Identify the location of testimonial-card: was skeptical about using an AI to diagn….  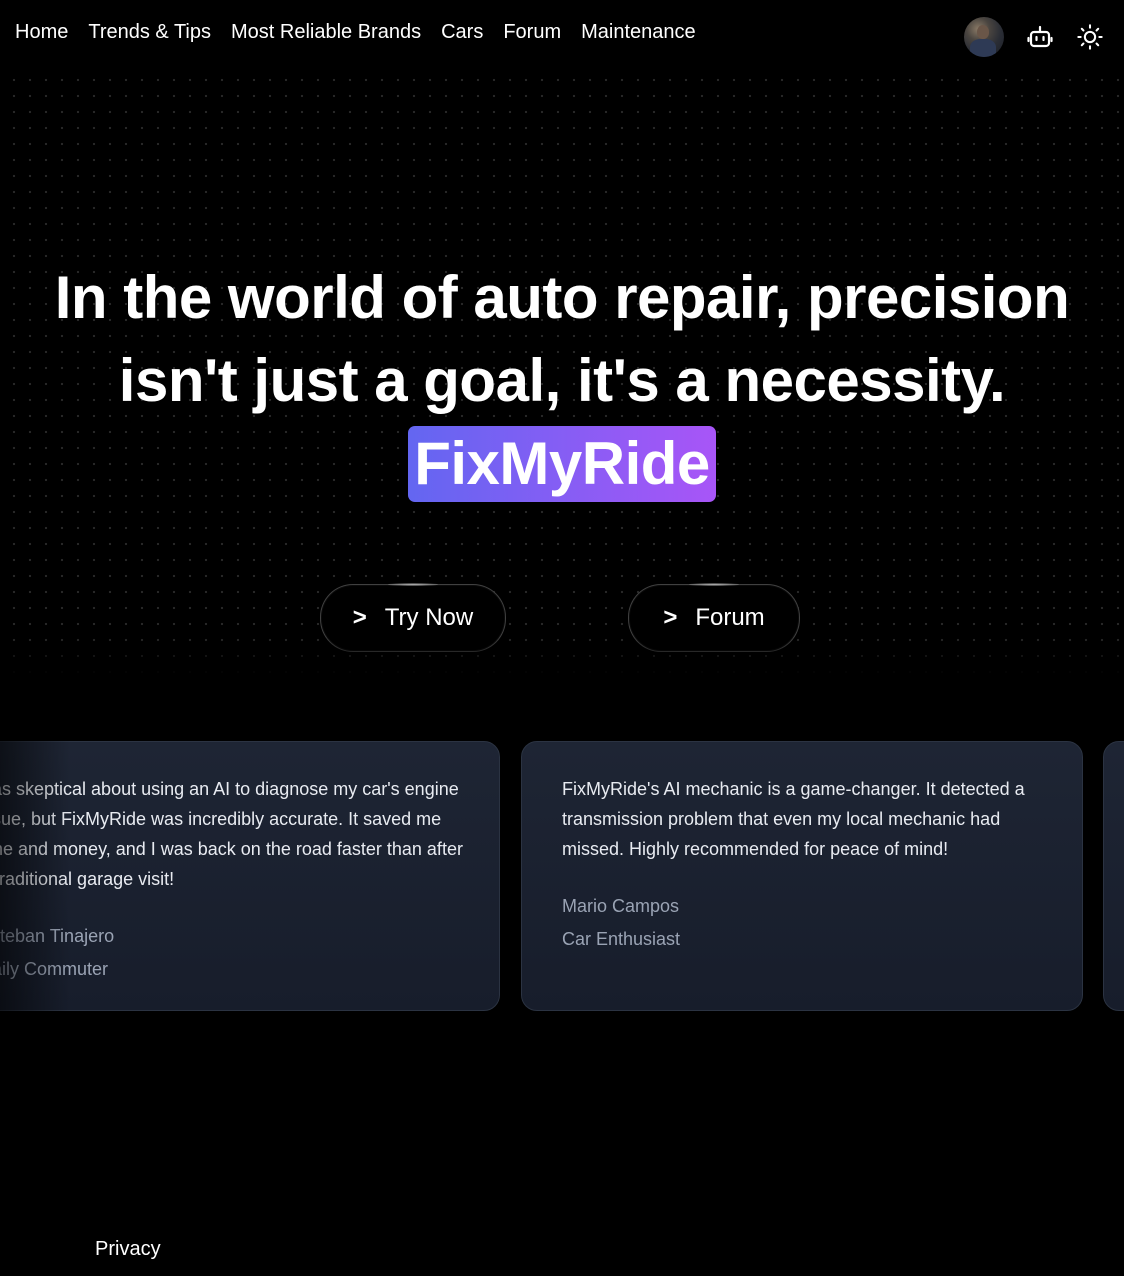
(250, 876).